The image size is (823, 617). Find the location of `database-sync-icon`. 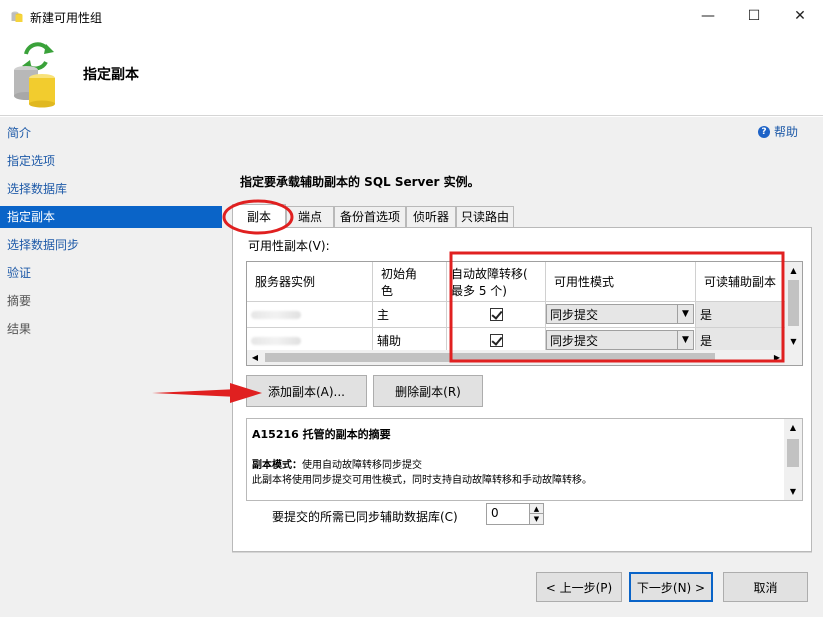

database-sync-icon is located at coordinates (34, 75).